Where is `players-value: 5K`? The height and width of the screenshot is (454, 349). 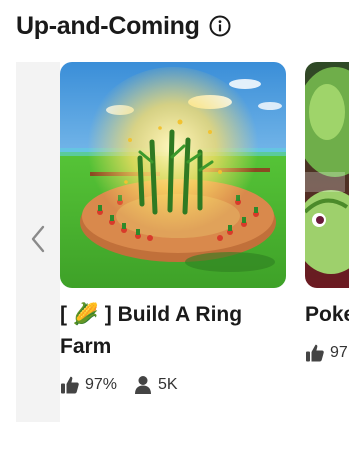 players-value: 5K is located at coordinates (168, 384).